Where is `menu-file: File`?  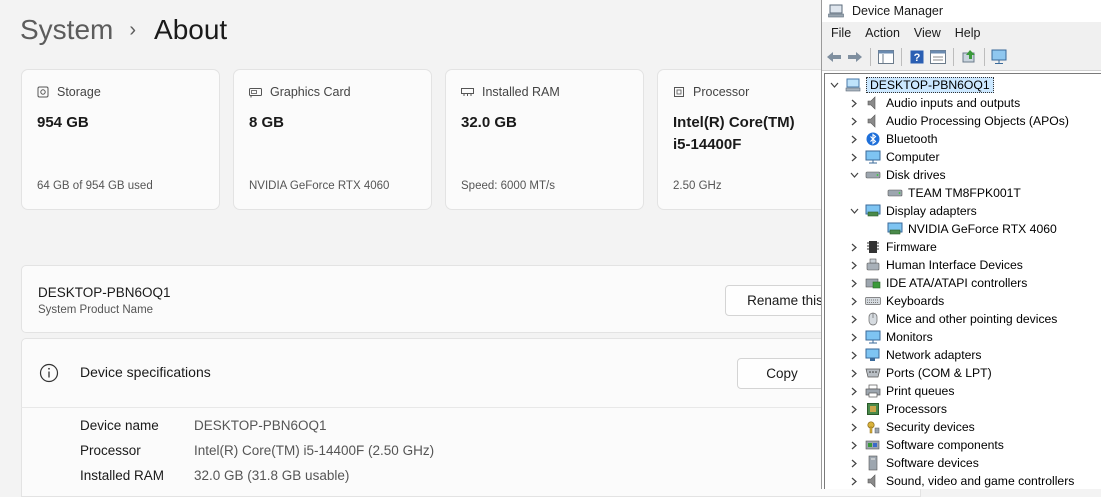 menu-file: File is located at coordinates (841, 33).